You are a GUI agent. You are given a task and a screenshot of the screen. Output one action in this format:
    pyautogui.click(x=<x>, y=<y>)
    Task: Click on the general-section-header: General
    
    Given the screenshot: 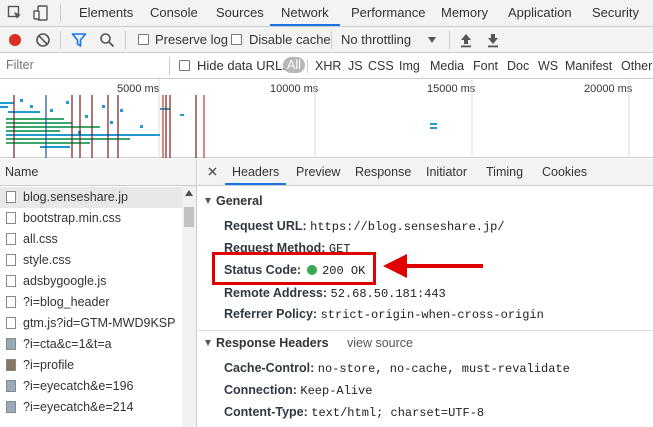 What is the action you would take?
    pyautogui.click(x=425, y=201)
    